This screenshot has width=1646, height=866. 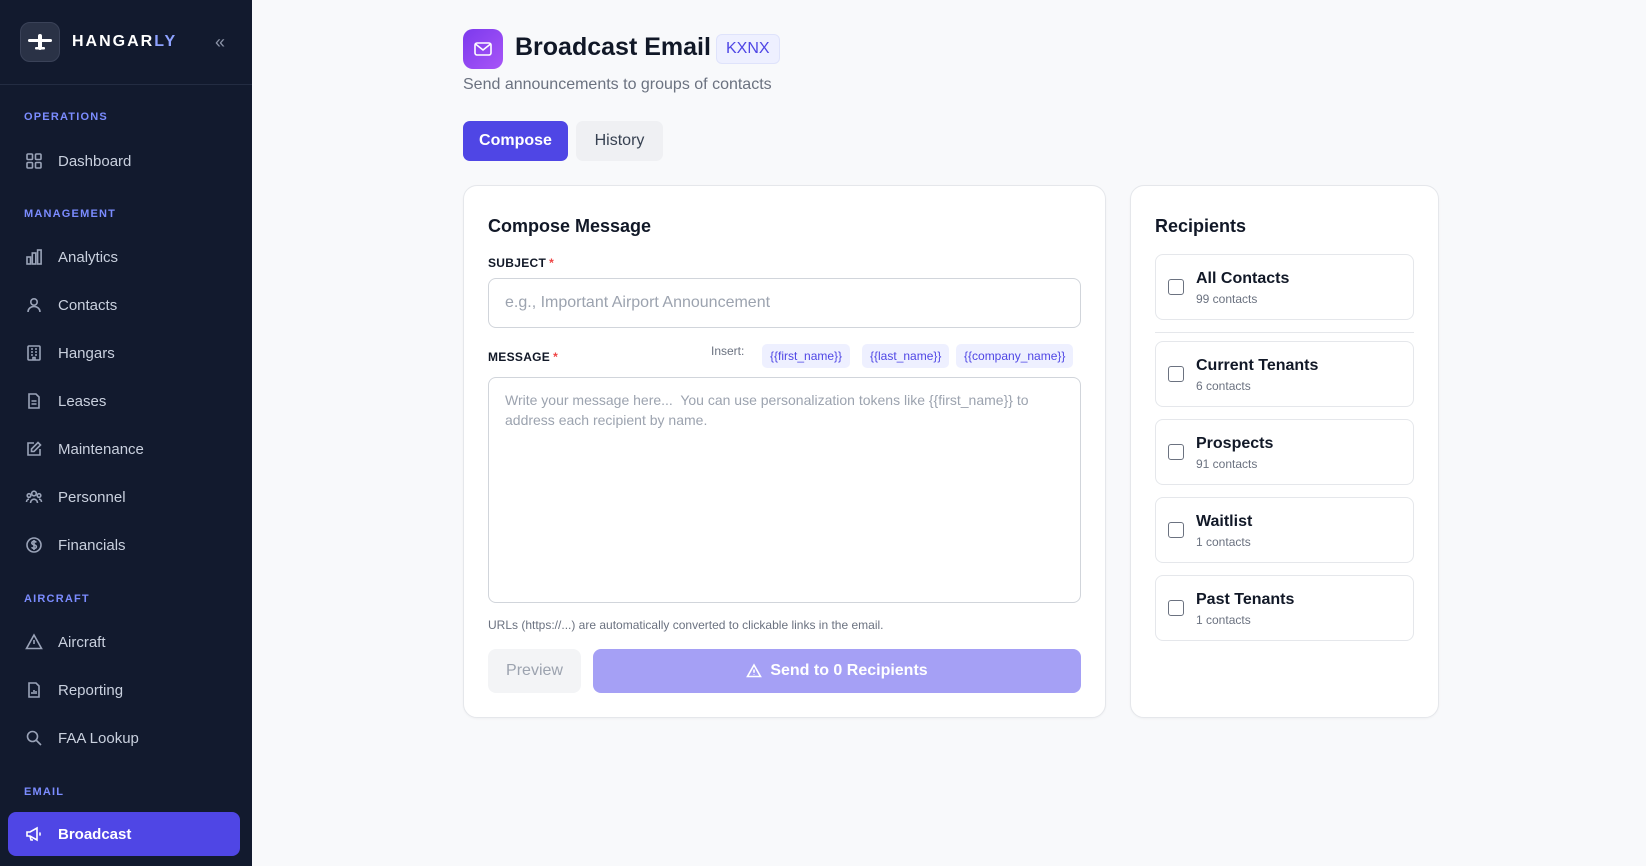 What do you see at coordinates (483, 49) in the screenshot?
I see `mail-icon` at bounding box center [483, 49].